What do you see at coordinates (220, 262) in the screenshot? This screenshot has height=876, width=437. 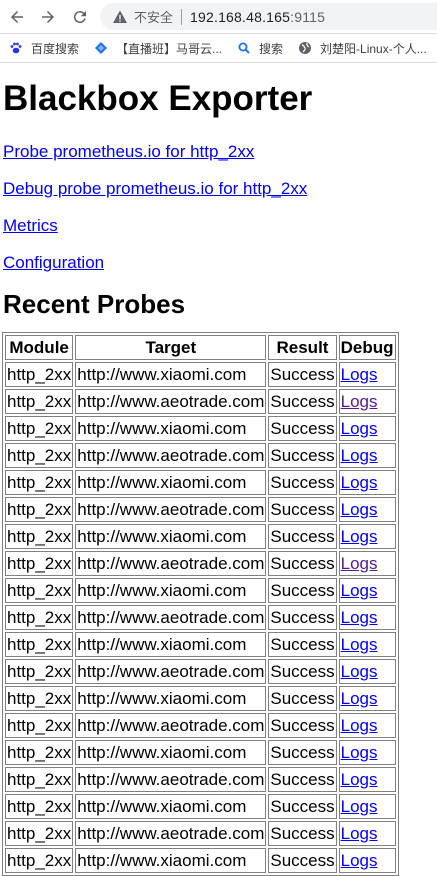 I see `configuration-link-row: Configuration` at bounding box center [220, 262].